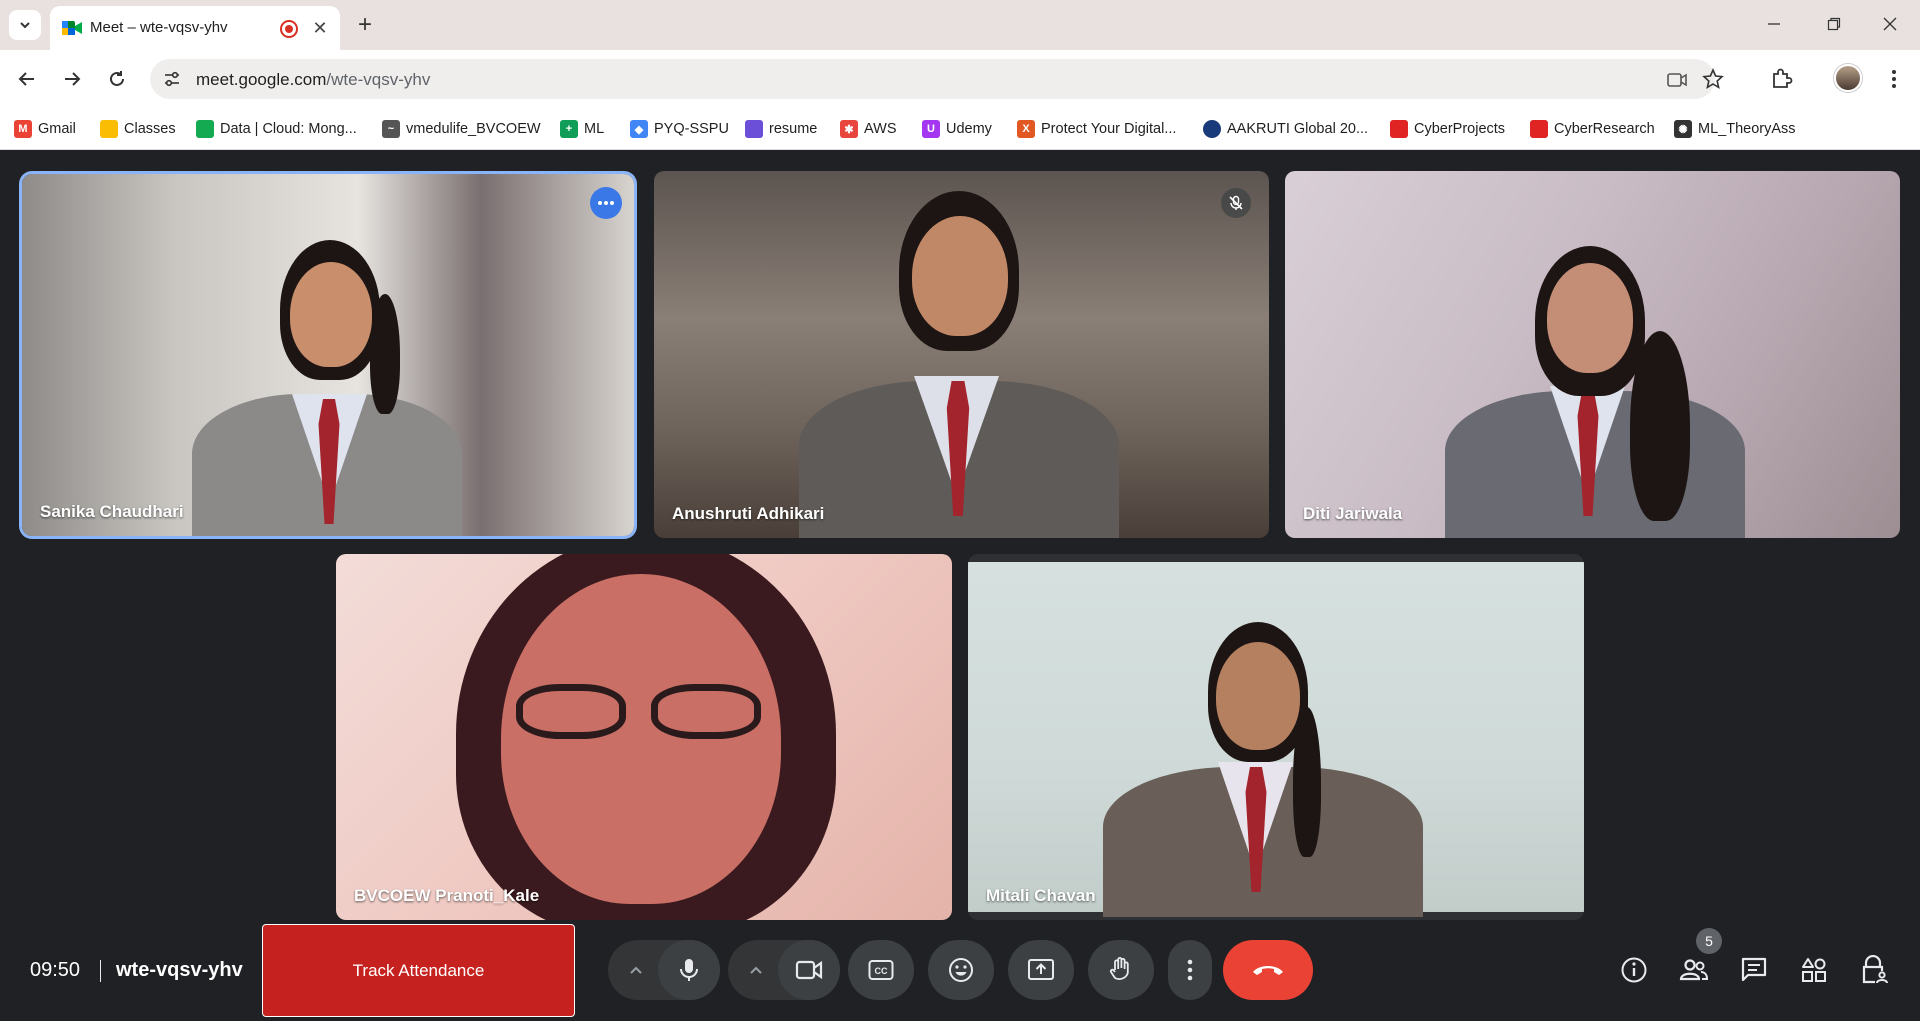 The height and width of the screenshot is (1021, 1920). Describe the element at coordinates (112, 511) in the screenshot. I see `participant-name: Sanika Chaudhari` at that location.